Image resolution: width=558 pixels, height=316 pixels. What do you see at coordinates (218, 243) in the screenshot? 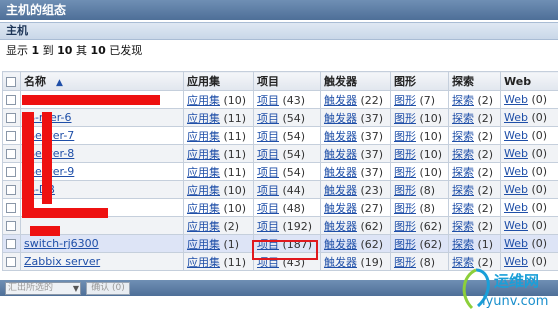
I see `applications-cell: 应用集 (1)` at bounding box center [218, 243].